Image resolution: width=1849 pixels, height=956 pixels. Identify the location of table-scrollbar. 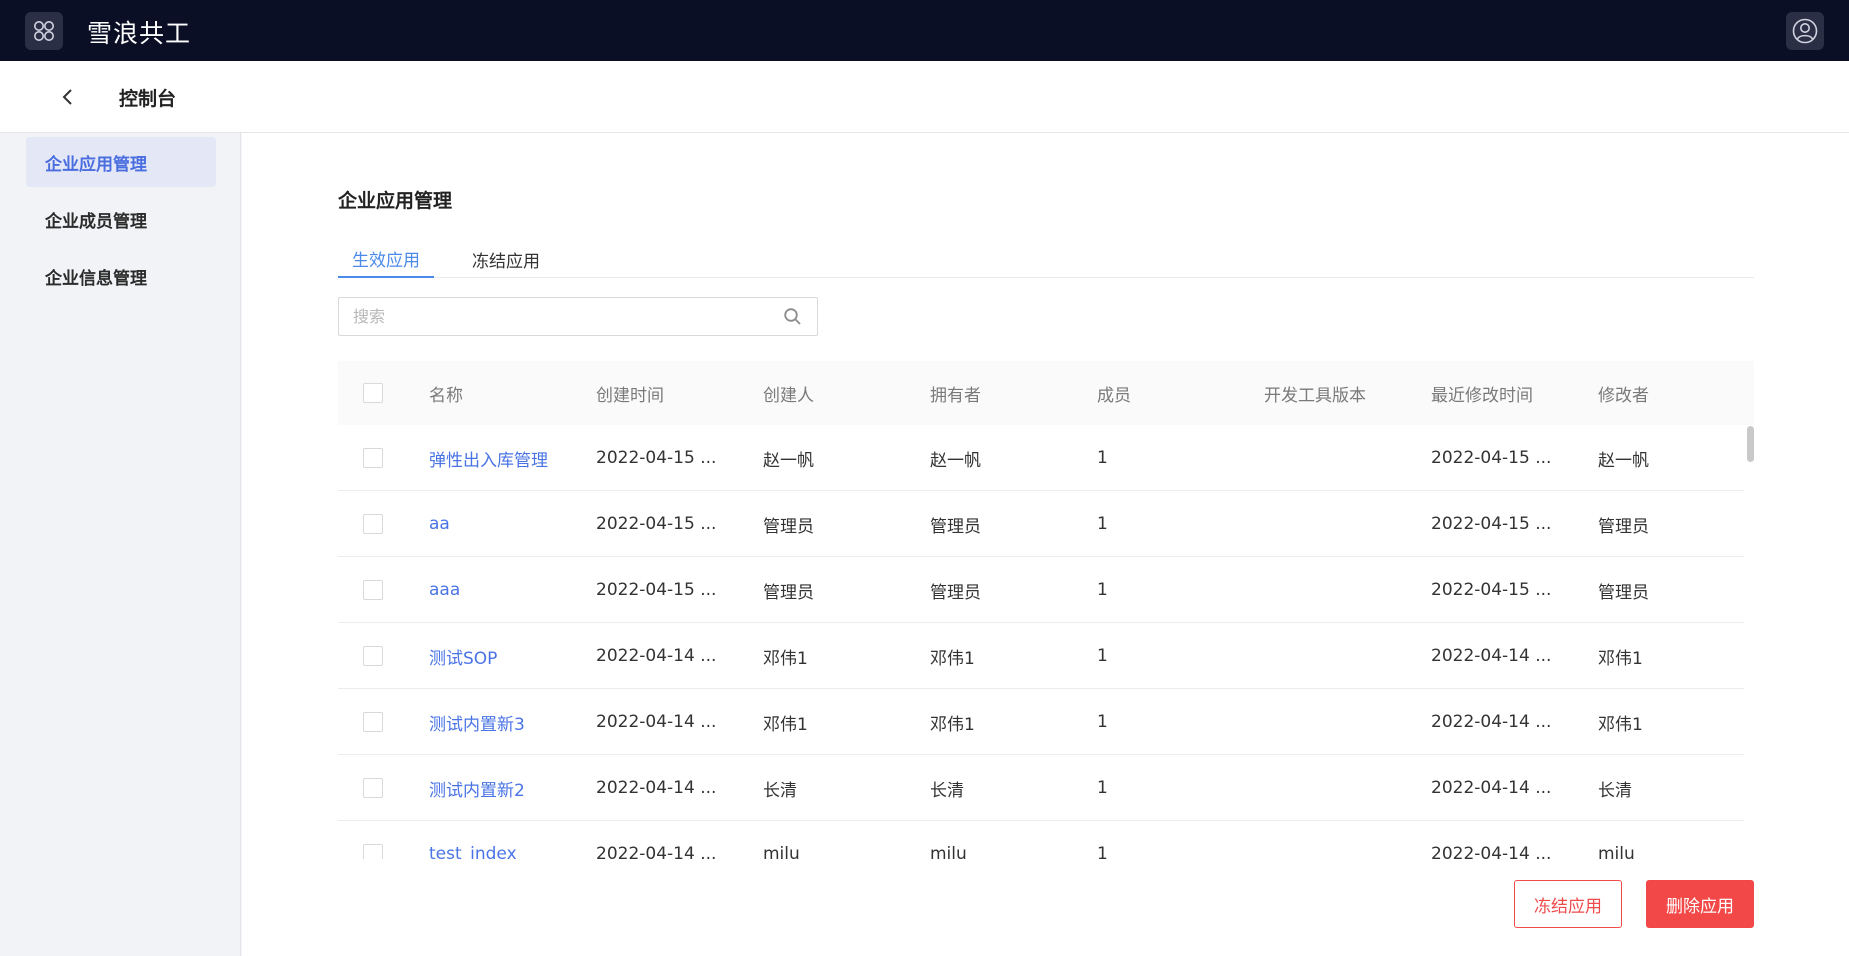
(1750, 444).